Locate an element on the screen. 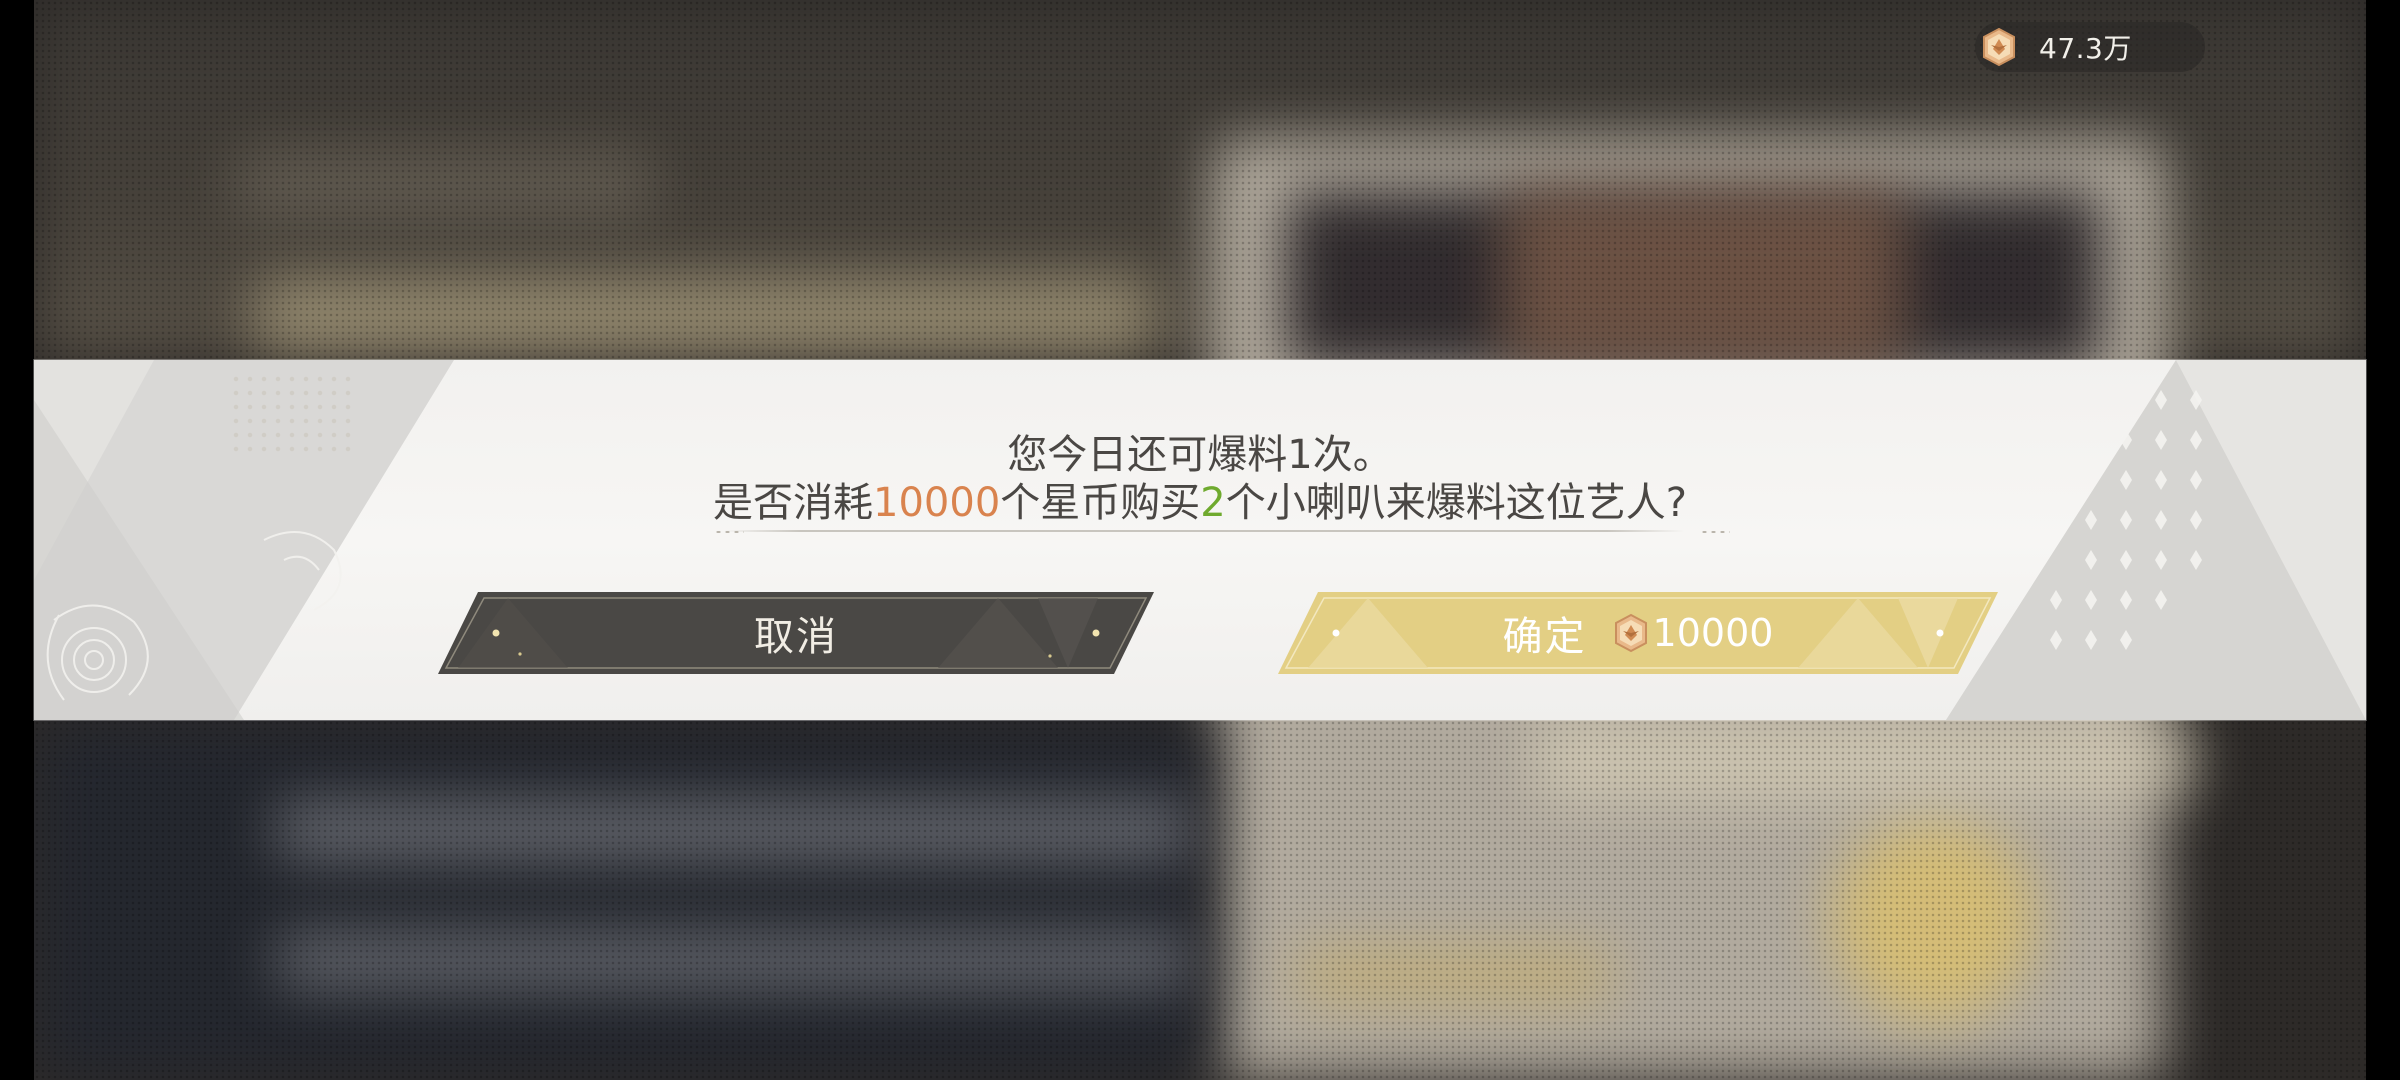 Image resolution: width=2400 pixels, height=1080 pixels. confirm-button-label: 确定 is located at coordinates (1544, 637).